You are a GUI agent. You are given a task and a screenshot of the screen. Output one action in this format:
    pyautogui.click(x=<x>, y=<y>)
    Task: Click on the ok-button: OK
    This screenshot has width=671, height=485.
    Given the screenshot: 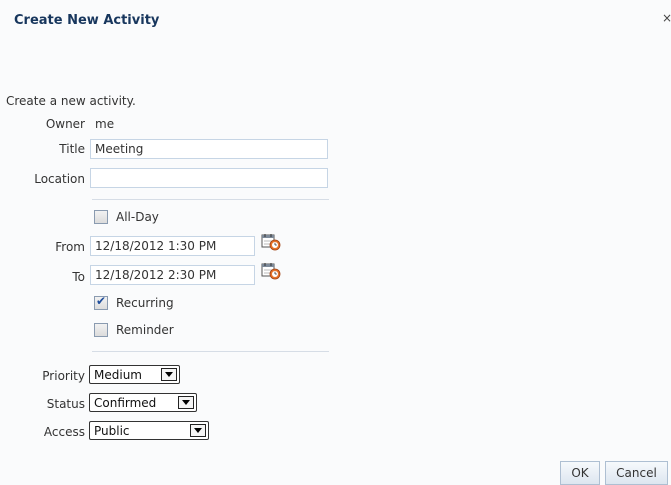 What is the action you would take?
    pyautogui.click(x=580, y=473)
    